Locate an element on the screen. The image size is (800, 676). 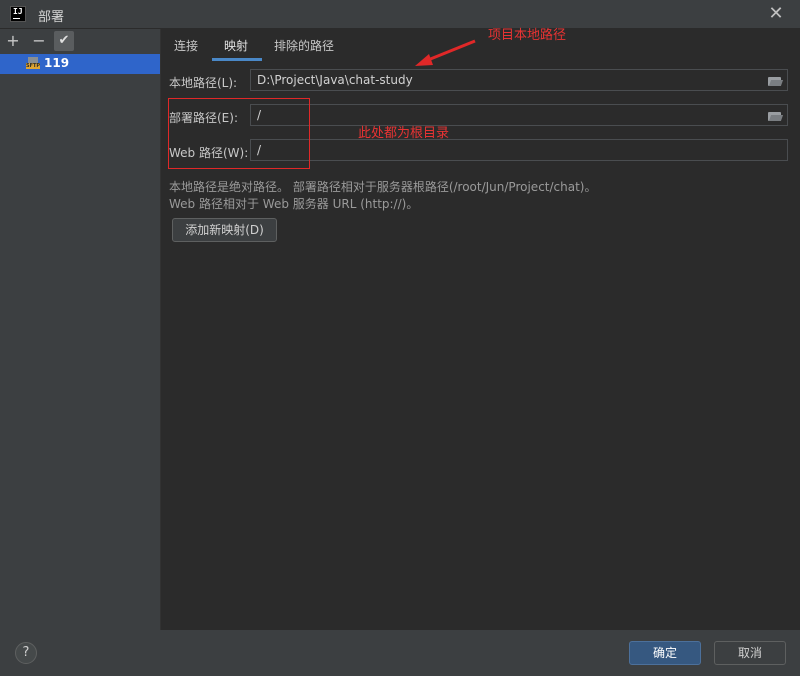
browse-folder-icon is located at coordinates (776, 81).